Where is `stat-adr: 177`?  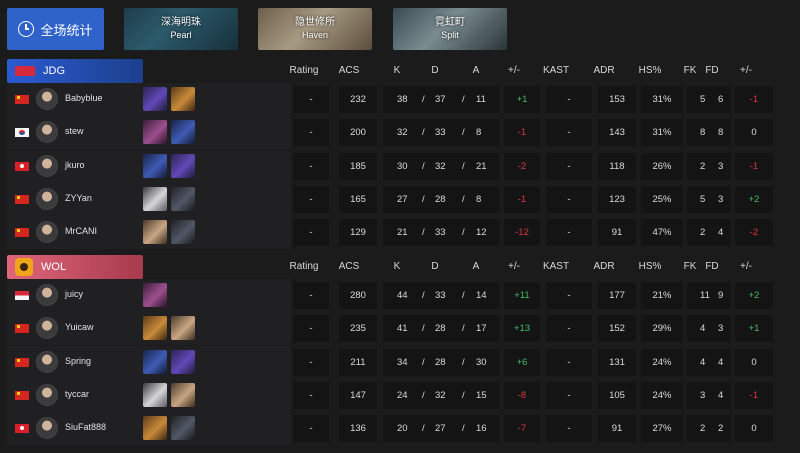
stat-adr: 177 is located at coordinates (617, 295).